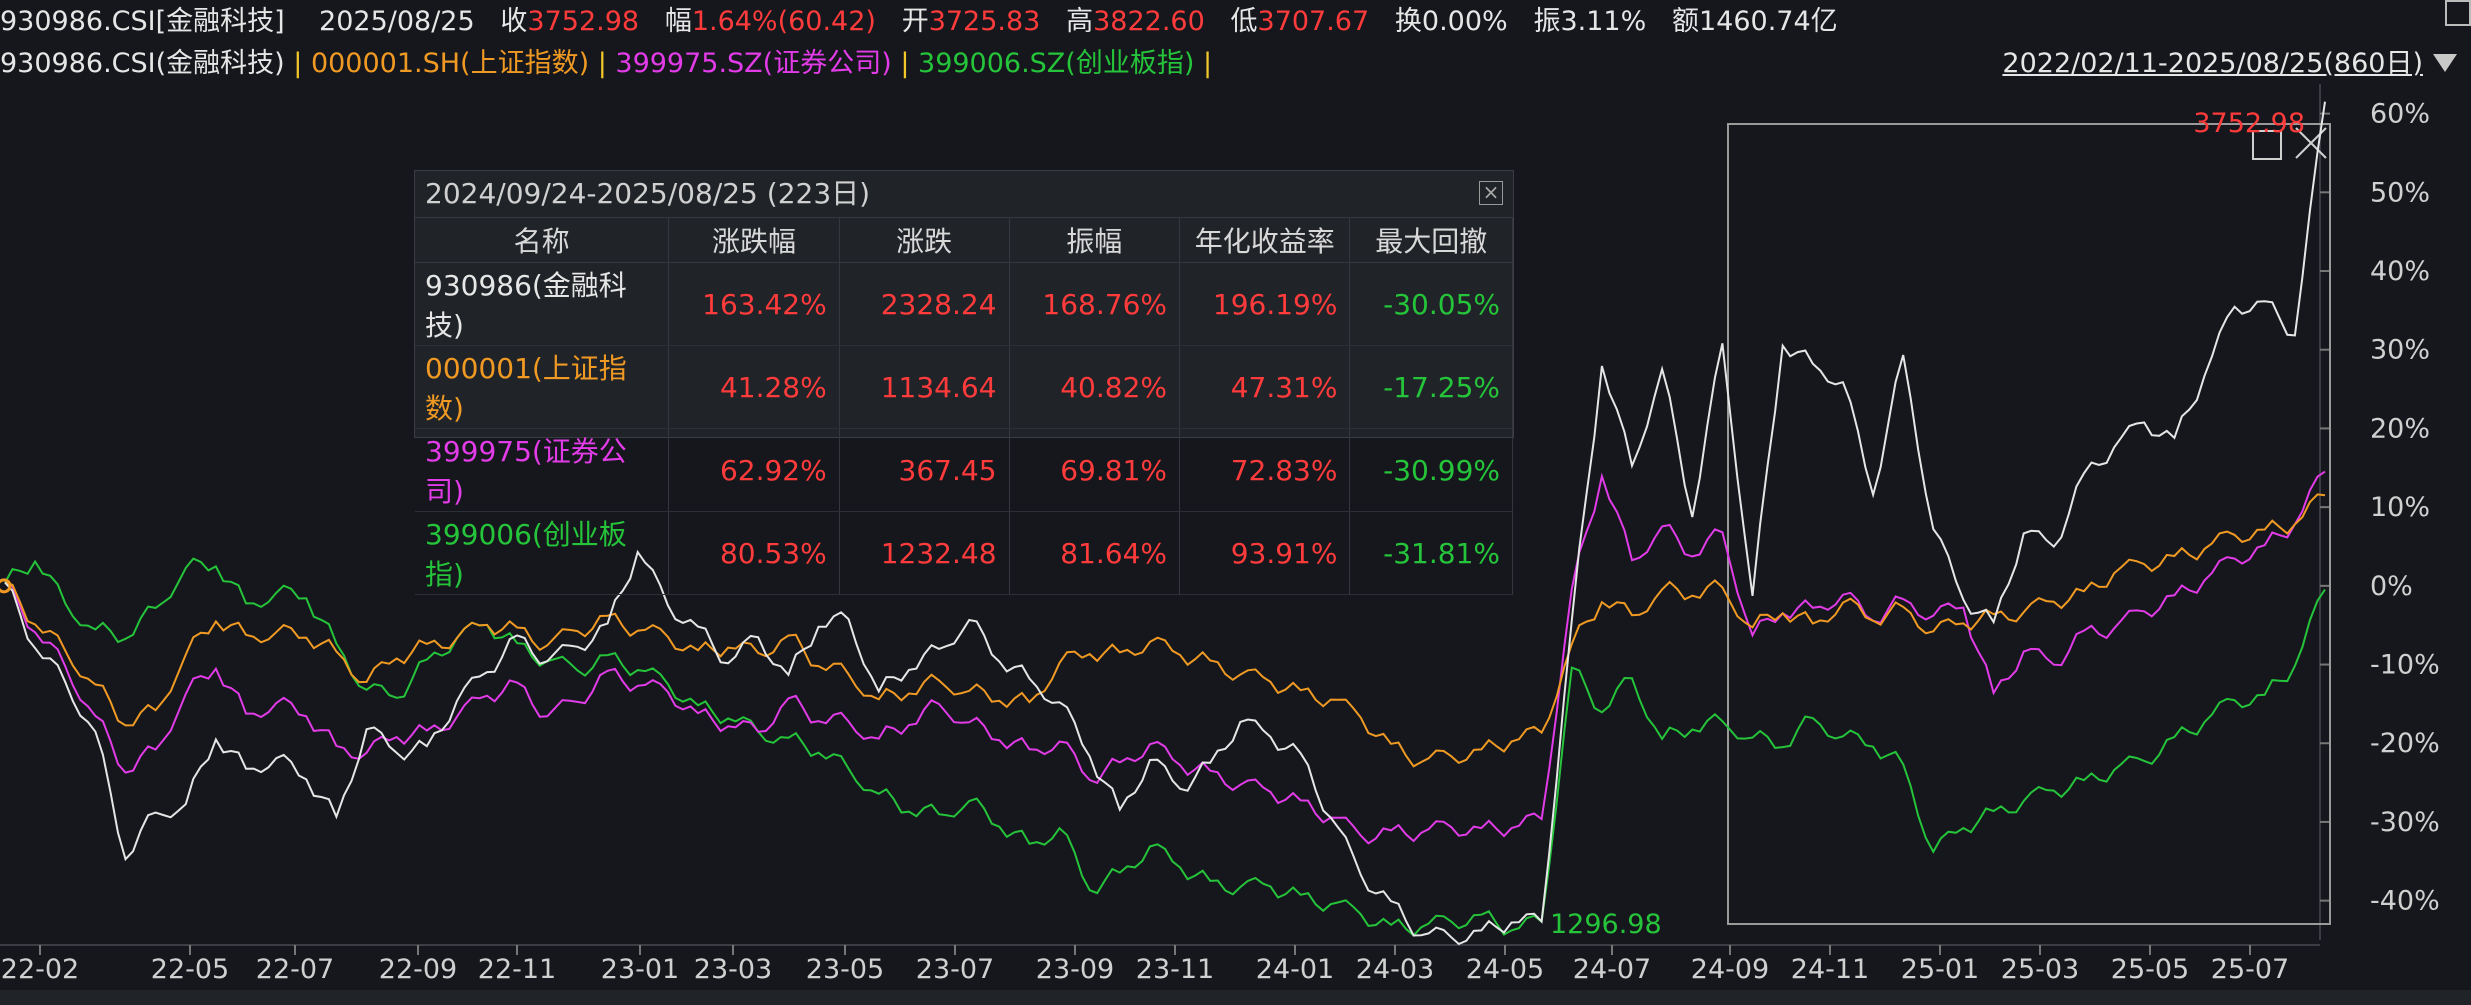 This screenshot has width=2471, height=1005. What do you see at coordinates (295, 969) in the screenshot?
I see `x-tick-label: 22-07` at bounding box center [295, 969].